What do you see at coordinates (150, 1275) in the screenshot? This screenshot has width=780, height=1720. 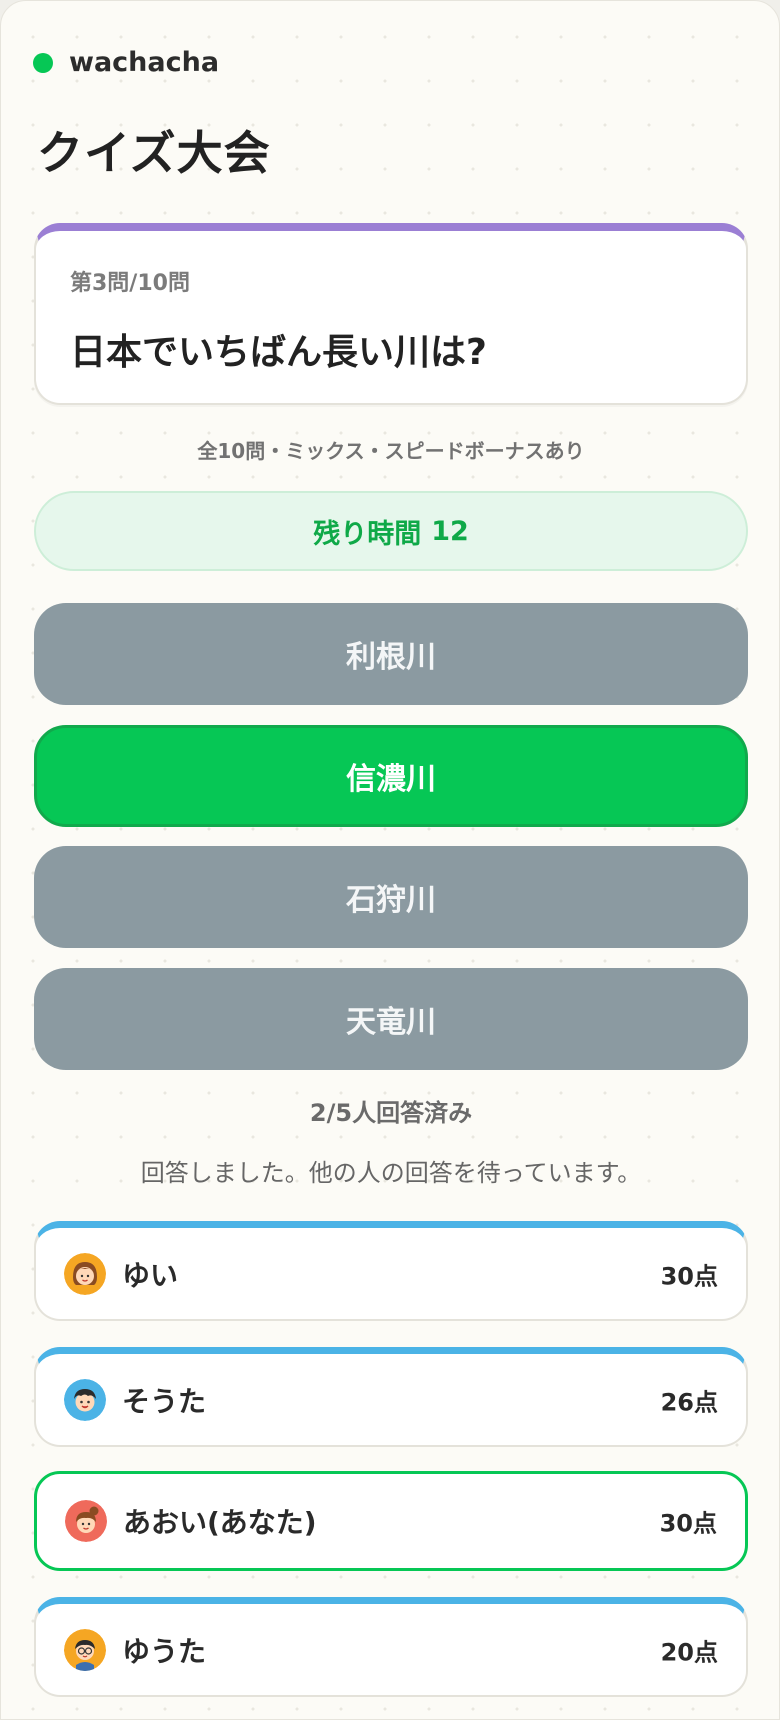 I see `player-name: ゆい` at bounding box center [150, 1275].